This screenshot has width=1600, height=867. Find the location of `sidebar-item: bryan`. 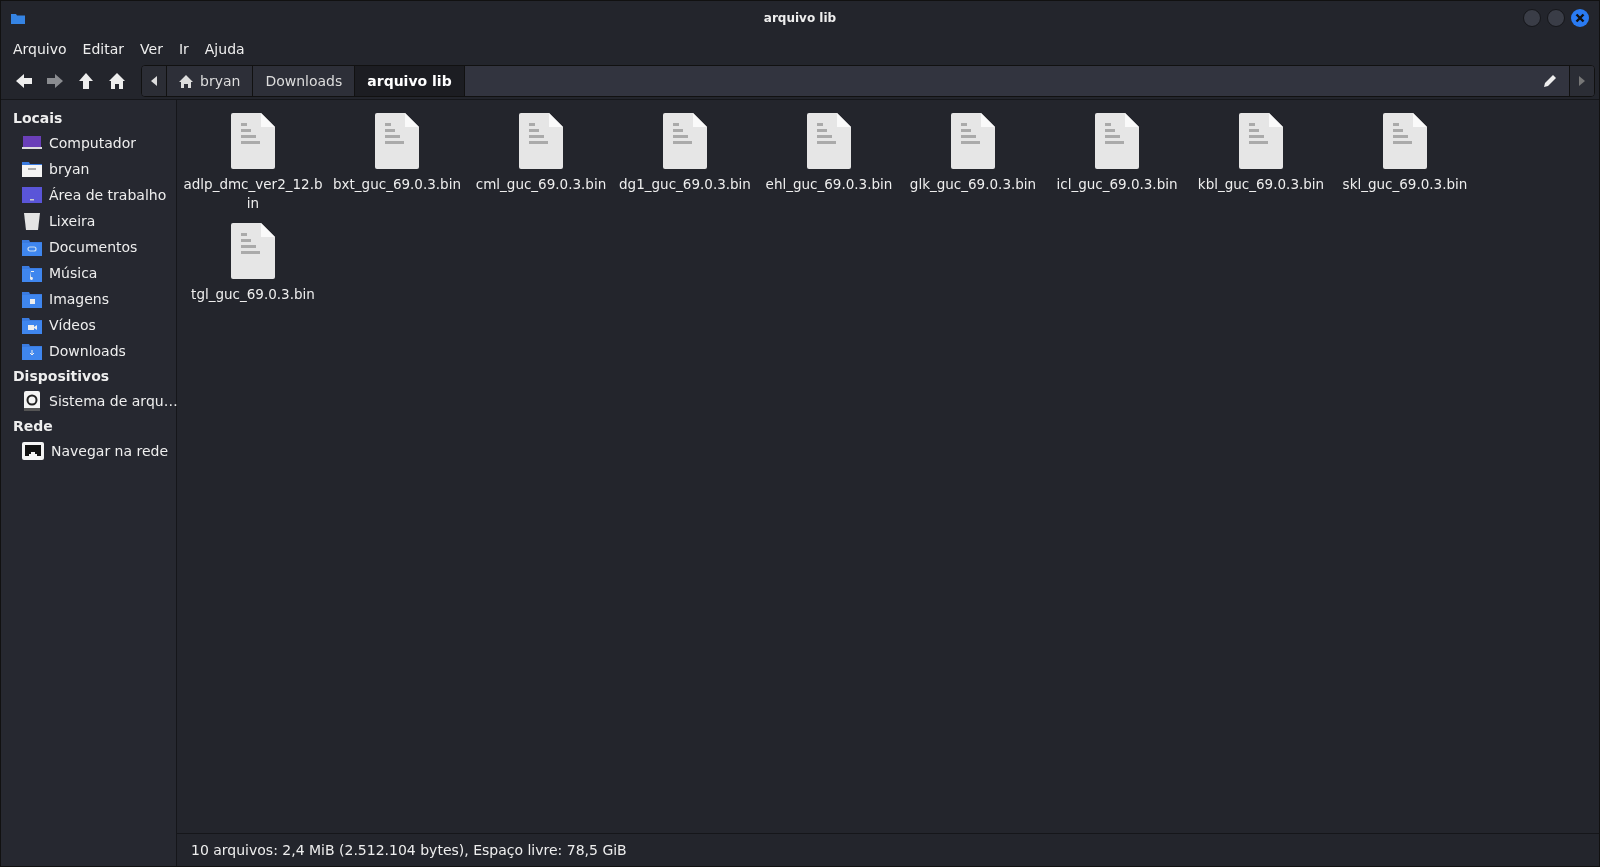

sidebar-item: bryan is located at coordinates (88, 169).